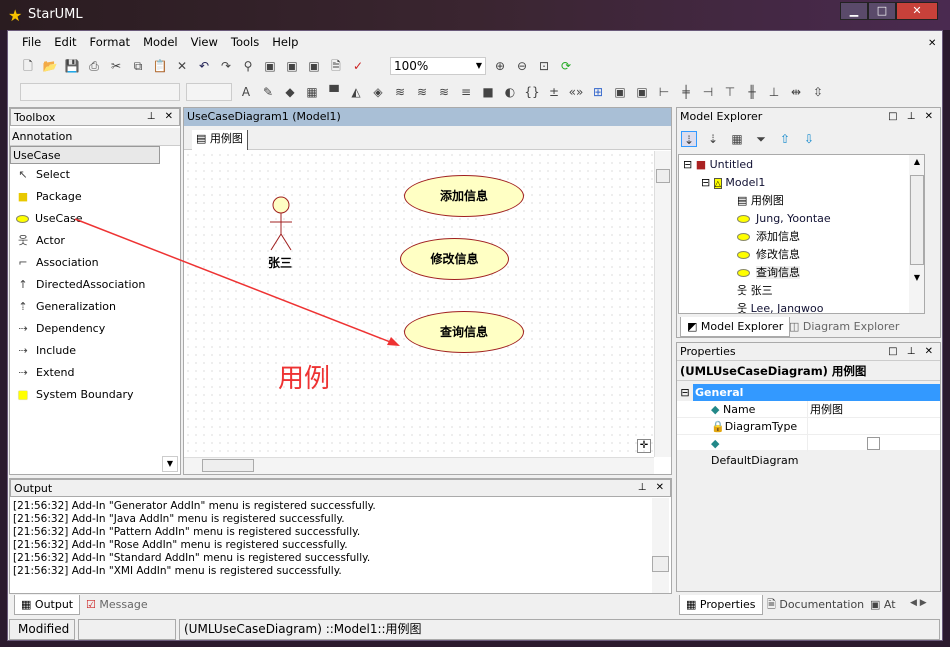  I want to click on property-group-general: ⊟ General, so click(808, 392).